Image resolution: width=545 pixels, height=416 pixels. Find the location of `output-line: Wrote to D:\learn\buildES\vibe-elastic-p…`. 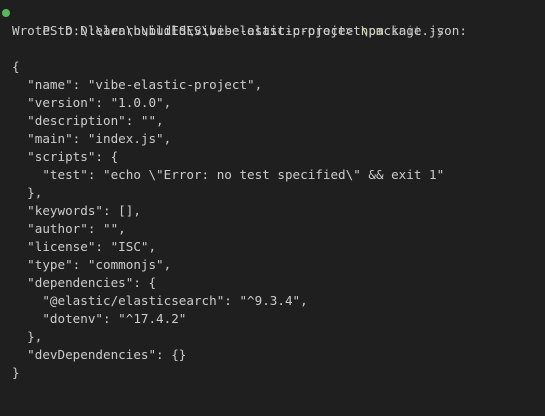

output-line: Wrote to D:\learn\buildES\vibe-elastic-p… is located at coordinates (239, 30).